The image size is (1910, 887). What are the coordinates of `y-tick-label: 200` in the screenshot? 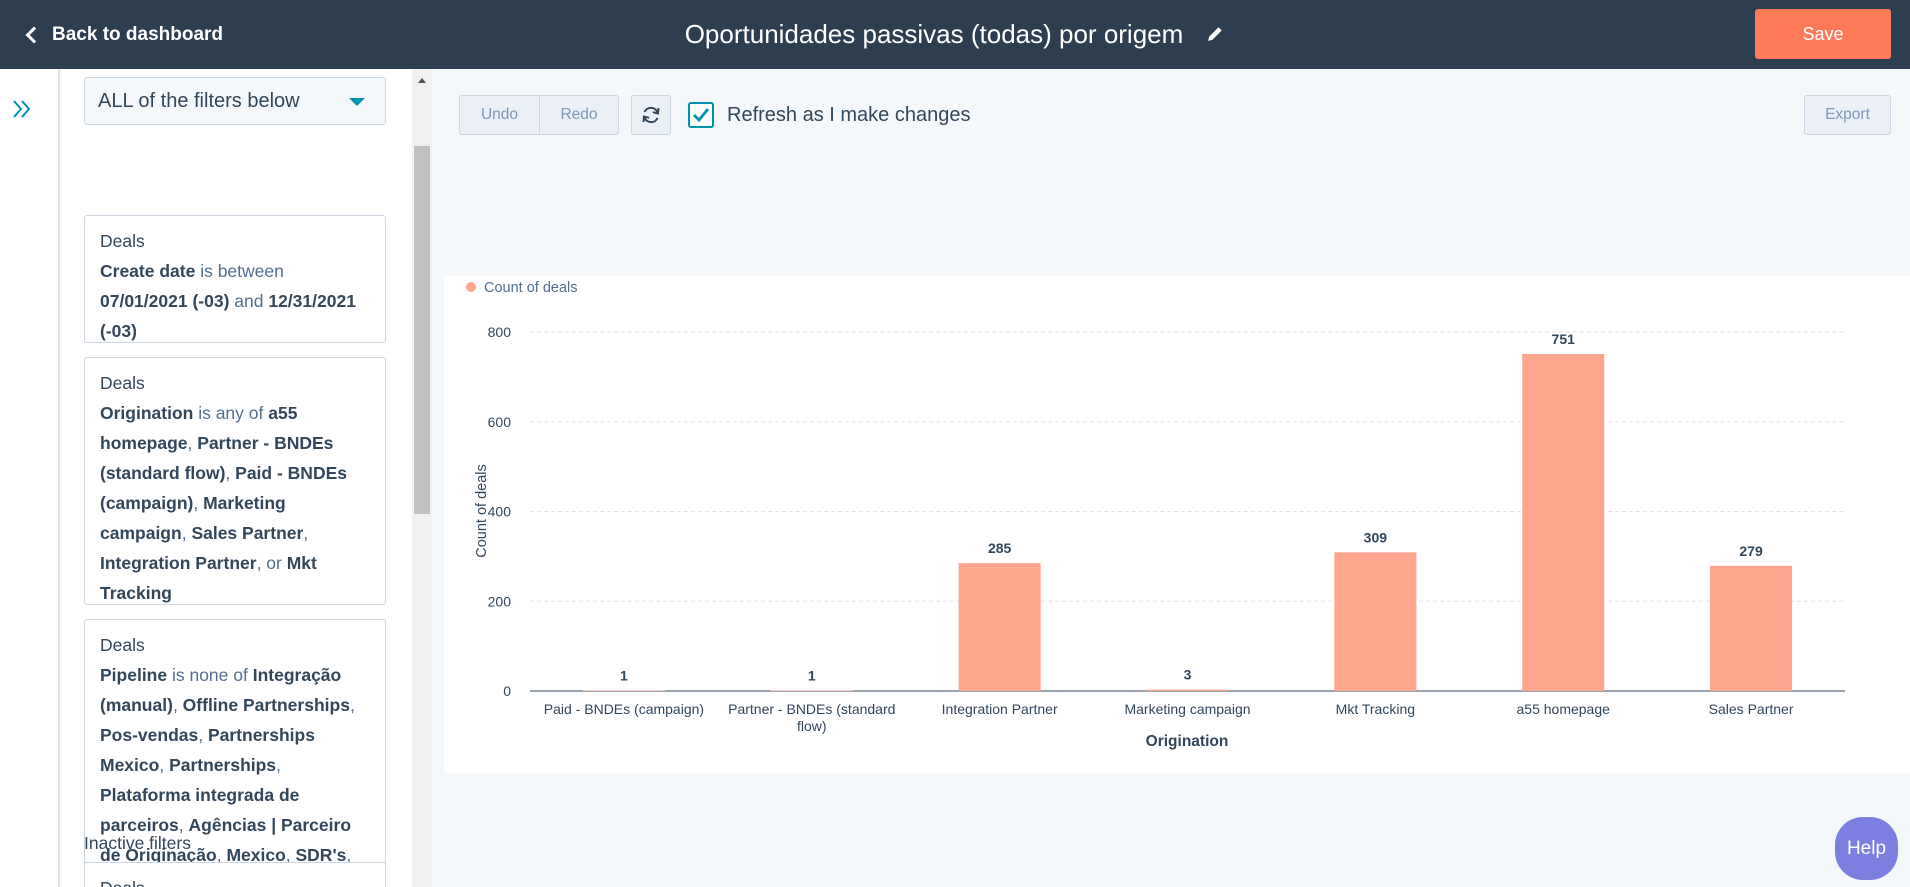 It's located at (500, 601).